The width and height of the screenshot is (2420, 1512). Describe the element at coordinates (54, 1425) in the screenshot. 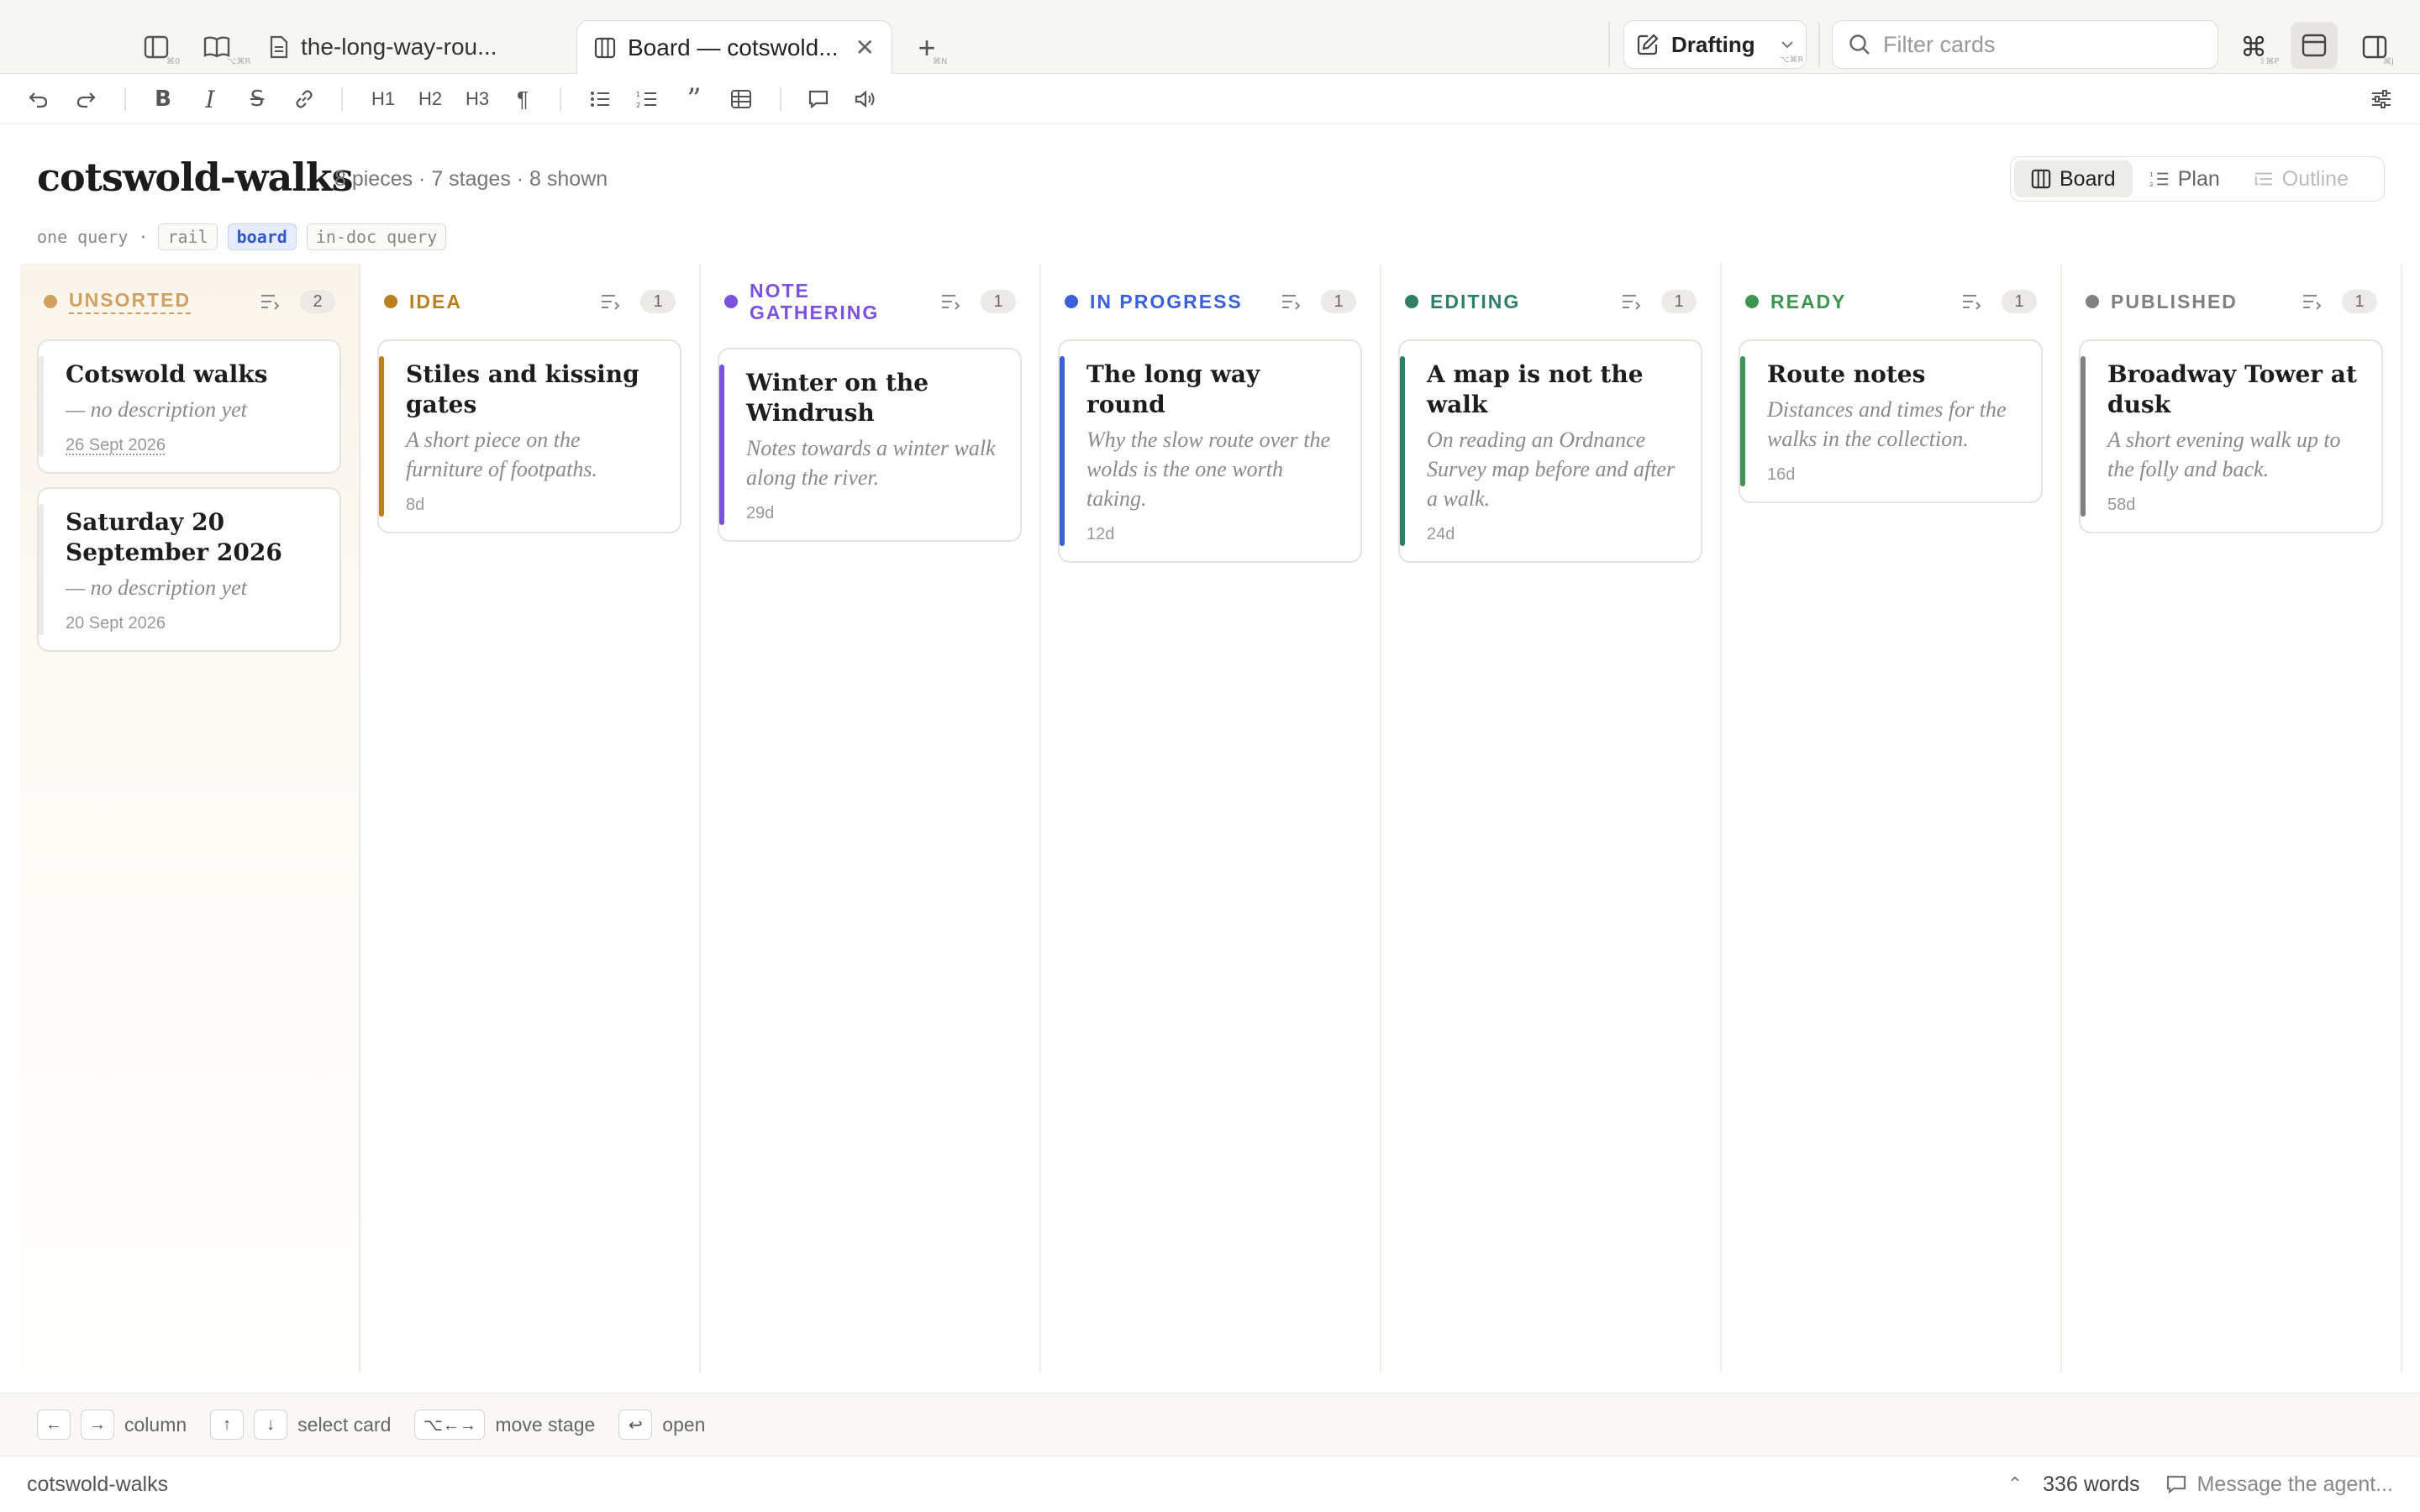

I see `key-left: ←` at that location.